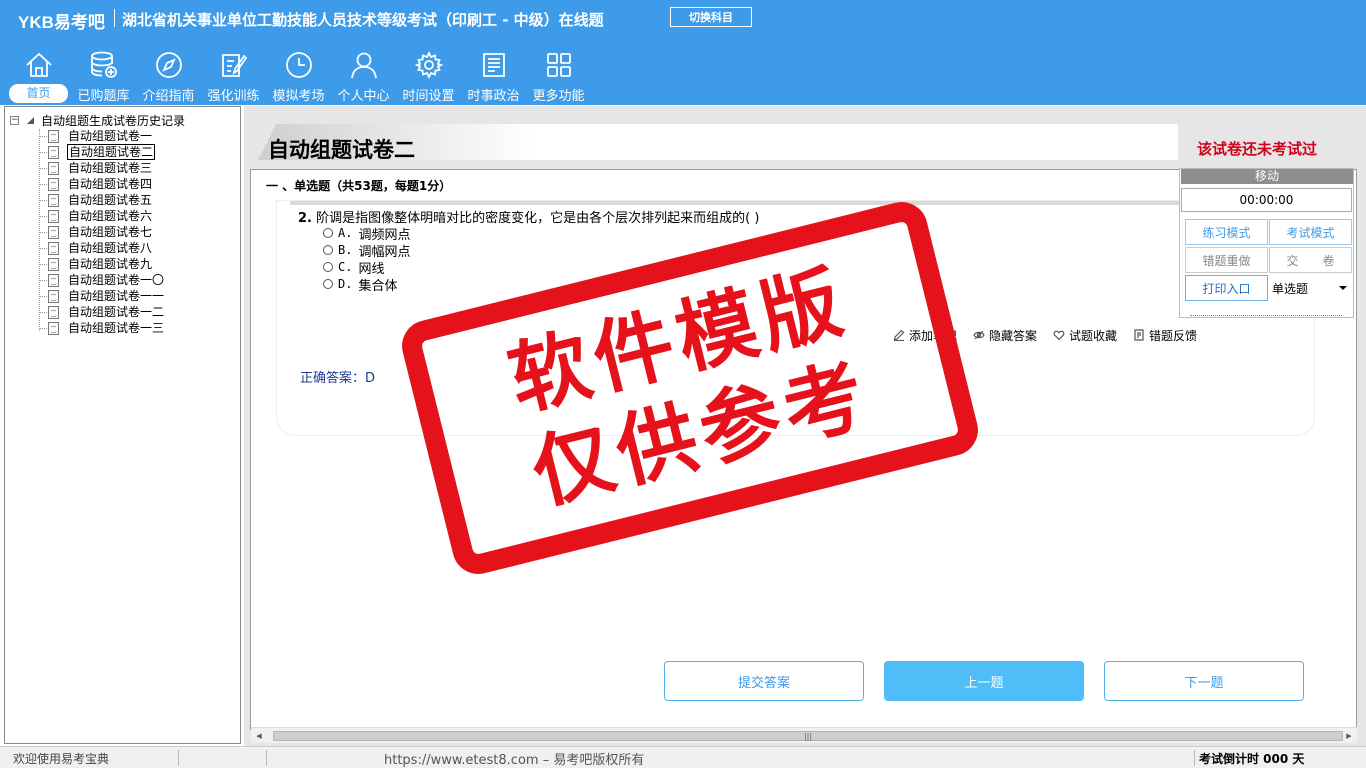 The width and height of the screenshot is (1366, 768). What do you see at coordinates (104, 65) in the screenshot?
I see `database-add-icon` at bounding box center [104, 65].